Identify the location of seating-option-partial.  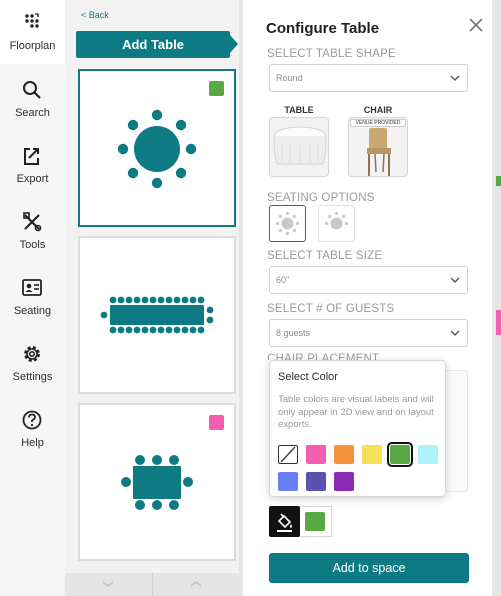
(336, 223).